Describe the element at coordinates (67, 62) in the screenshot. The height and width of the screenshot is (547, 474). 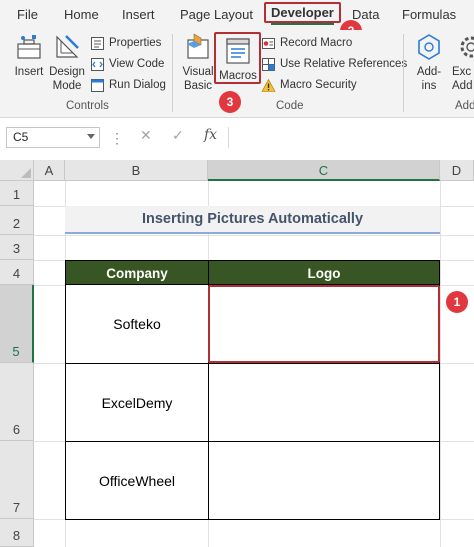
I see `design-mode-button: Design Mode` at that location.